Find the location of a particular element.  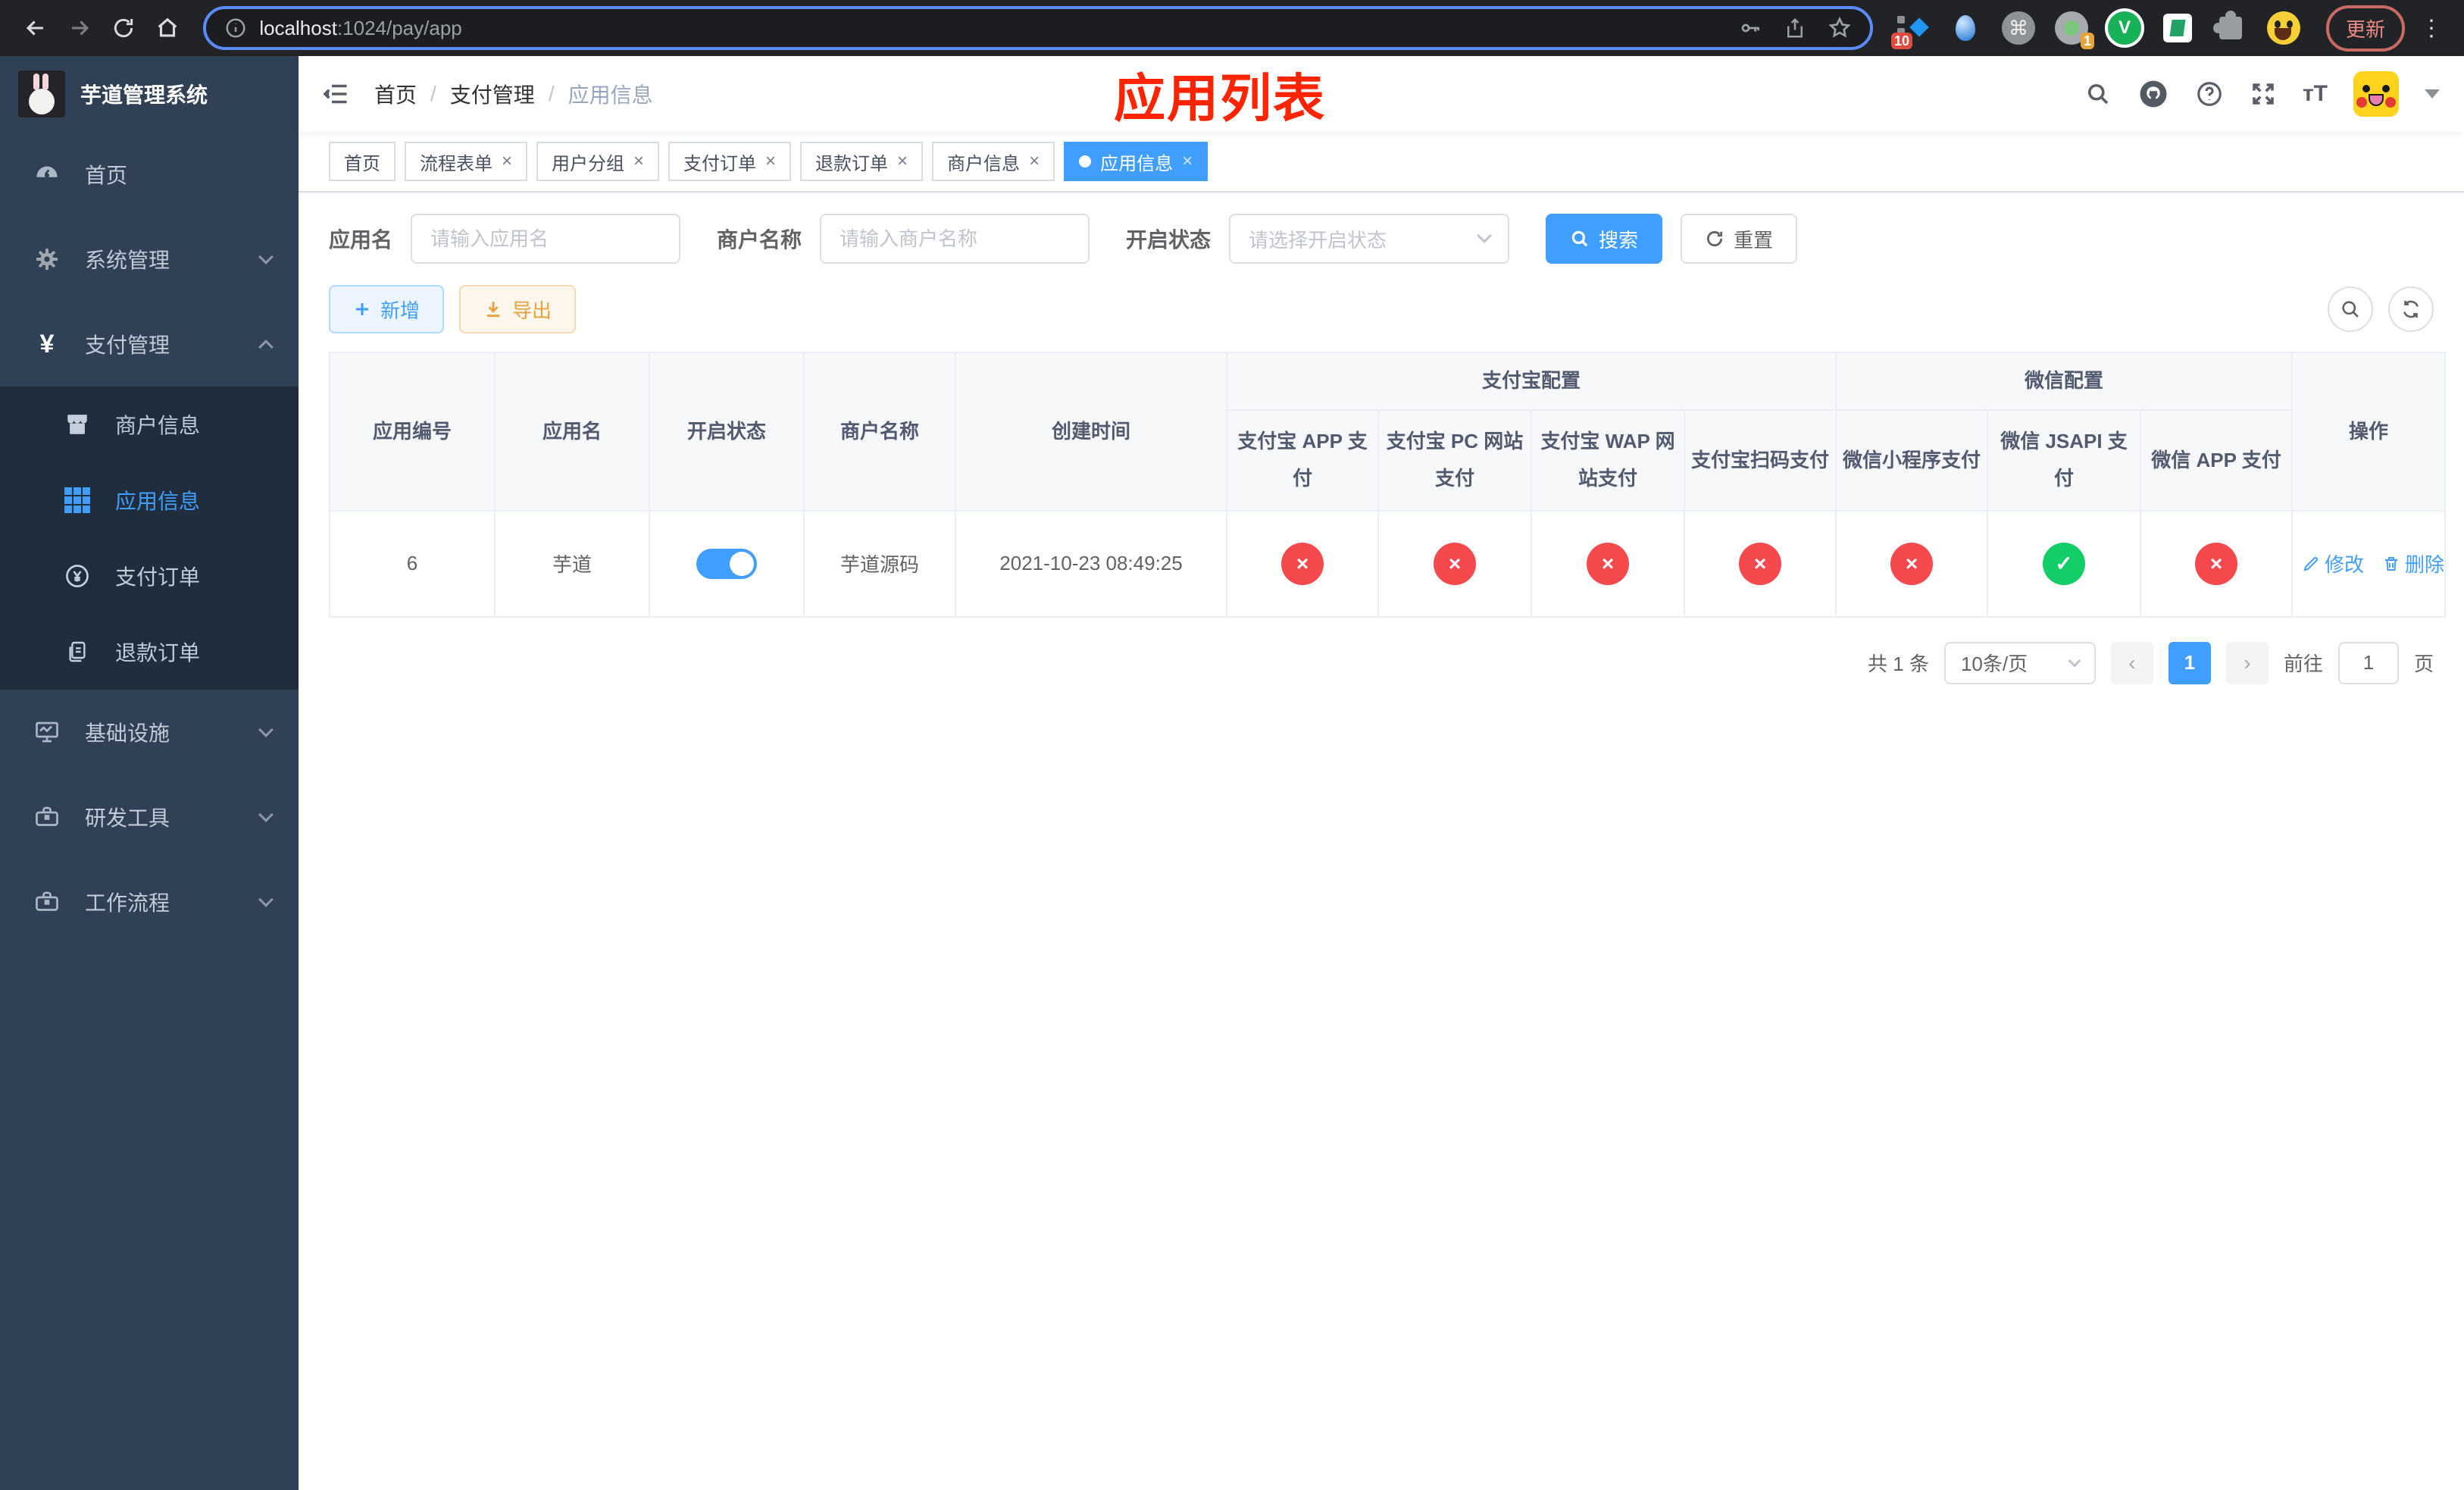

sidebar-item-system: 系统管理 is located at coordinates (149, 259).